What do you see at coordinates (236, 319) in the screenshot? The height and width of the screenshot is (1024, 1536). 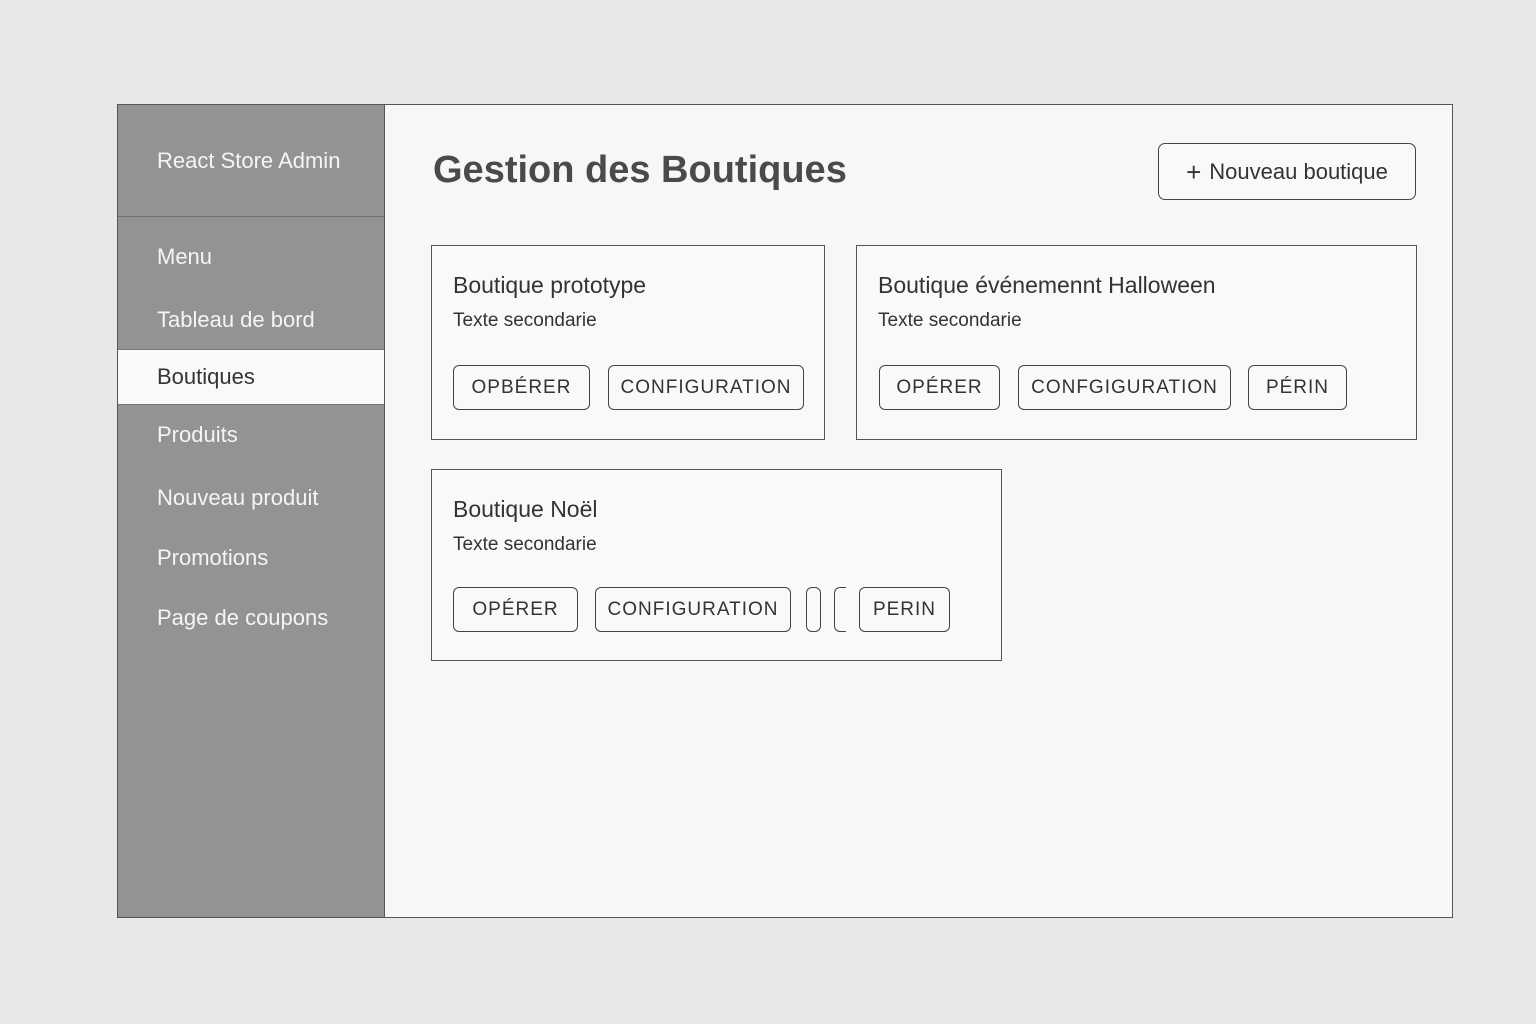 I see `sidebar-item-label: Tableau de bord` at bounding box center [236, 319].